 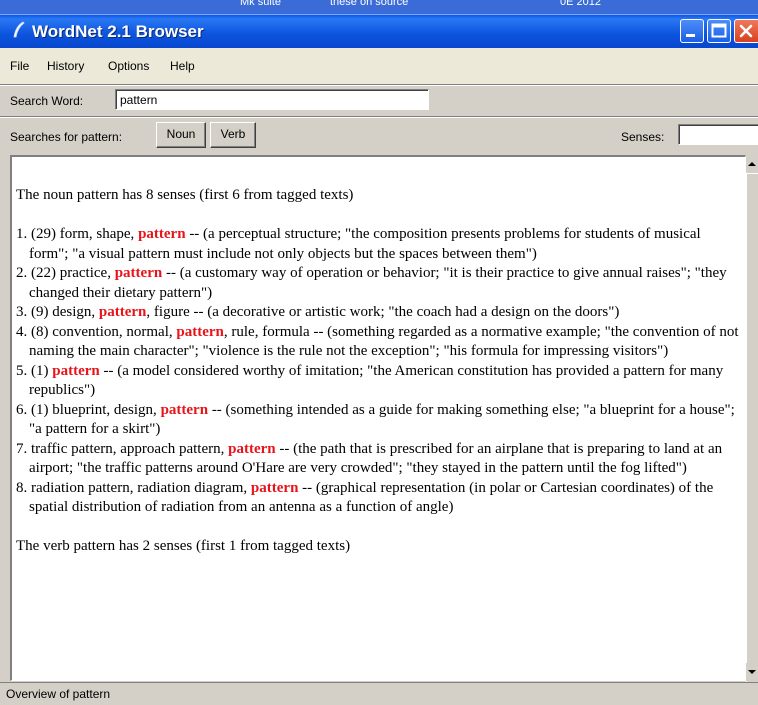 I want to click on close-icon, so click(x=746, y=31).